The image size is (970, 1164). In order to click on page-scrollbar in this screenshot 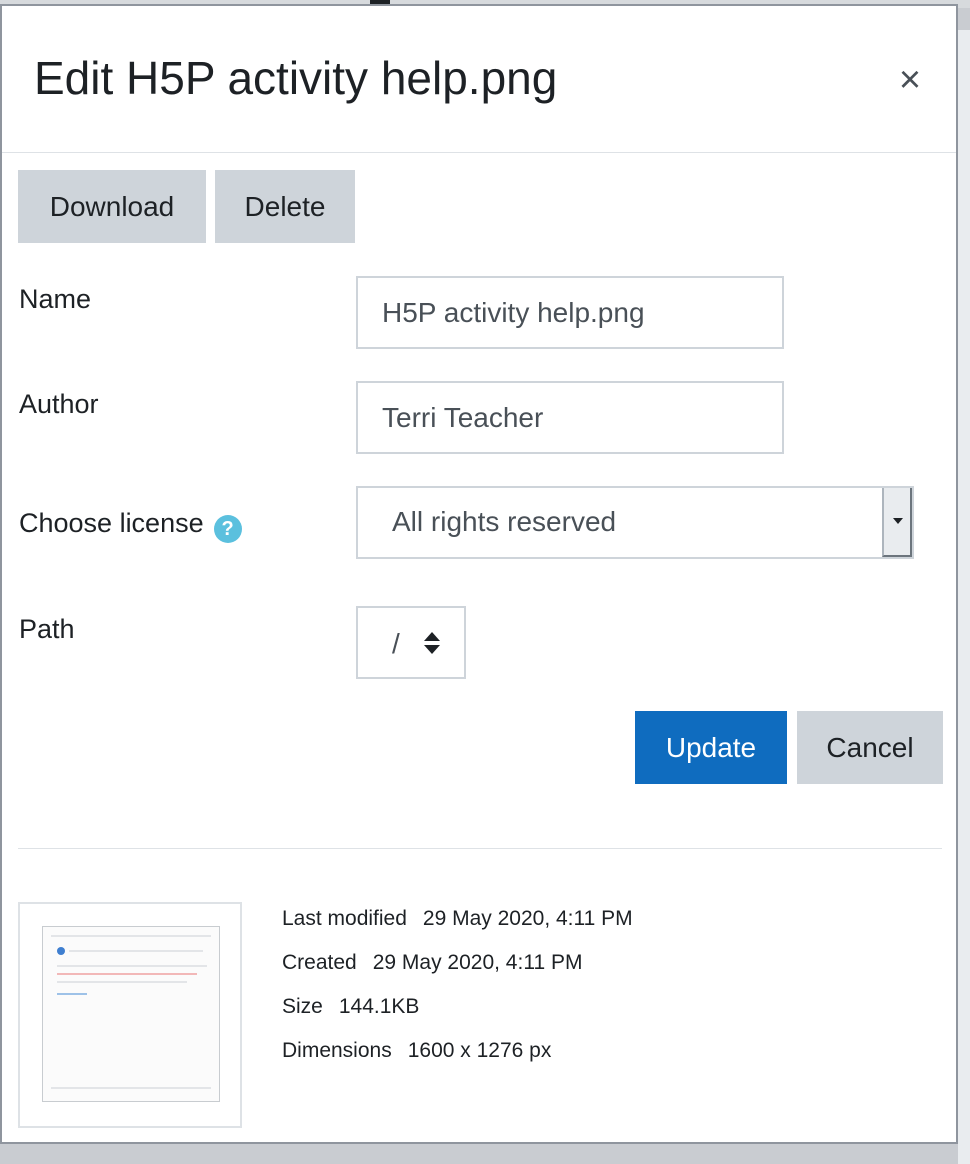, I will do `click(964, 597)`.